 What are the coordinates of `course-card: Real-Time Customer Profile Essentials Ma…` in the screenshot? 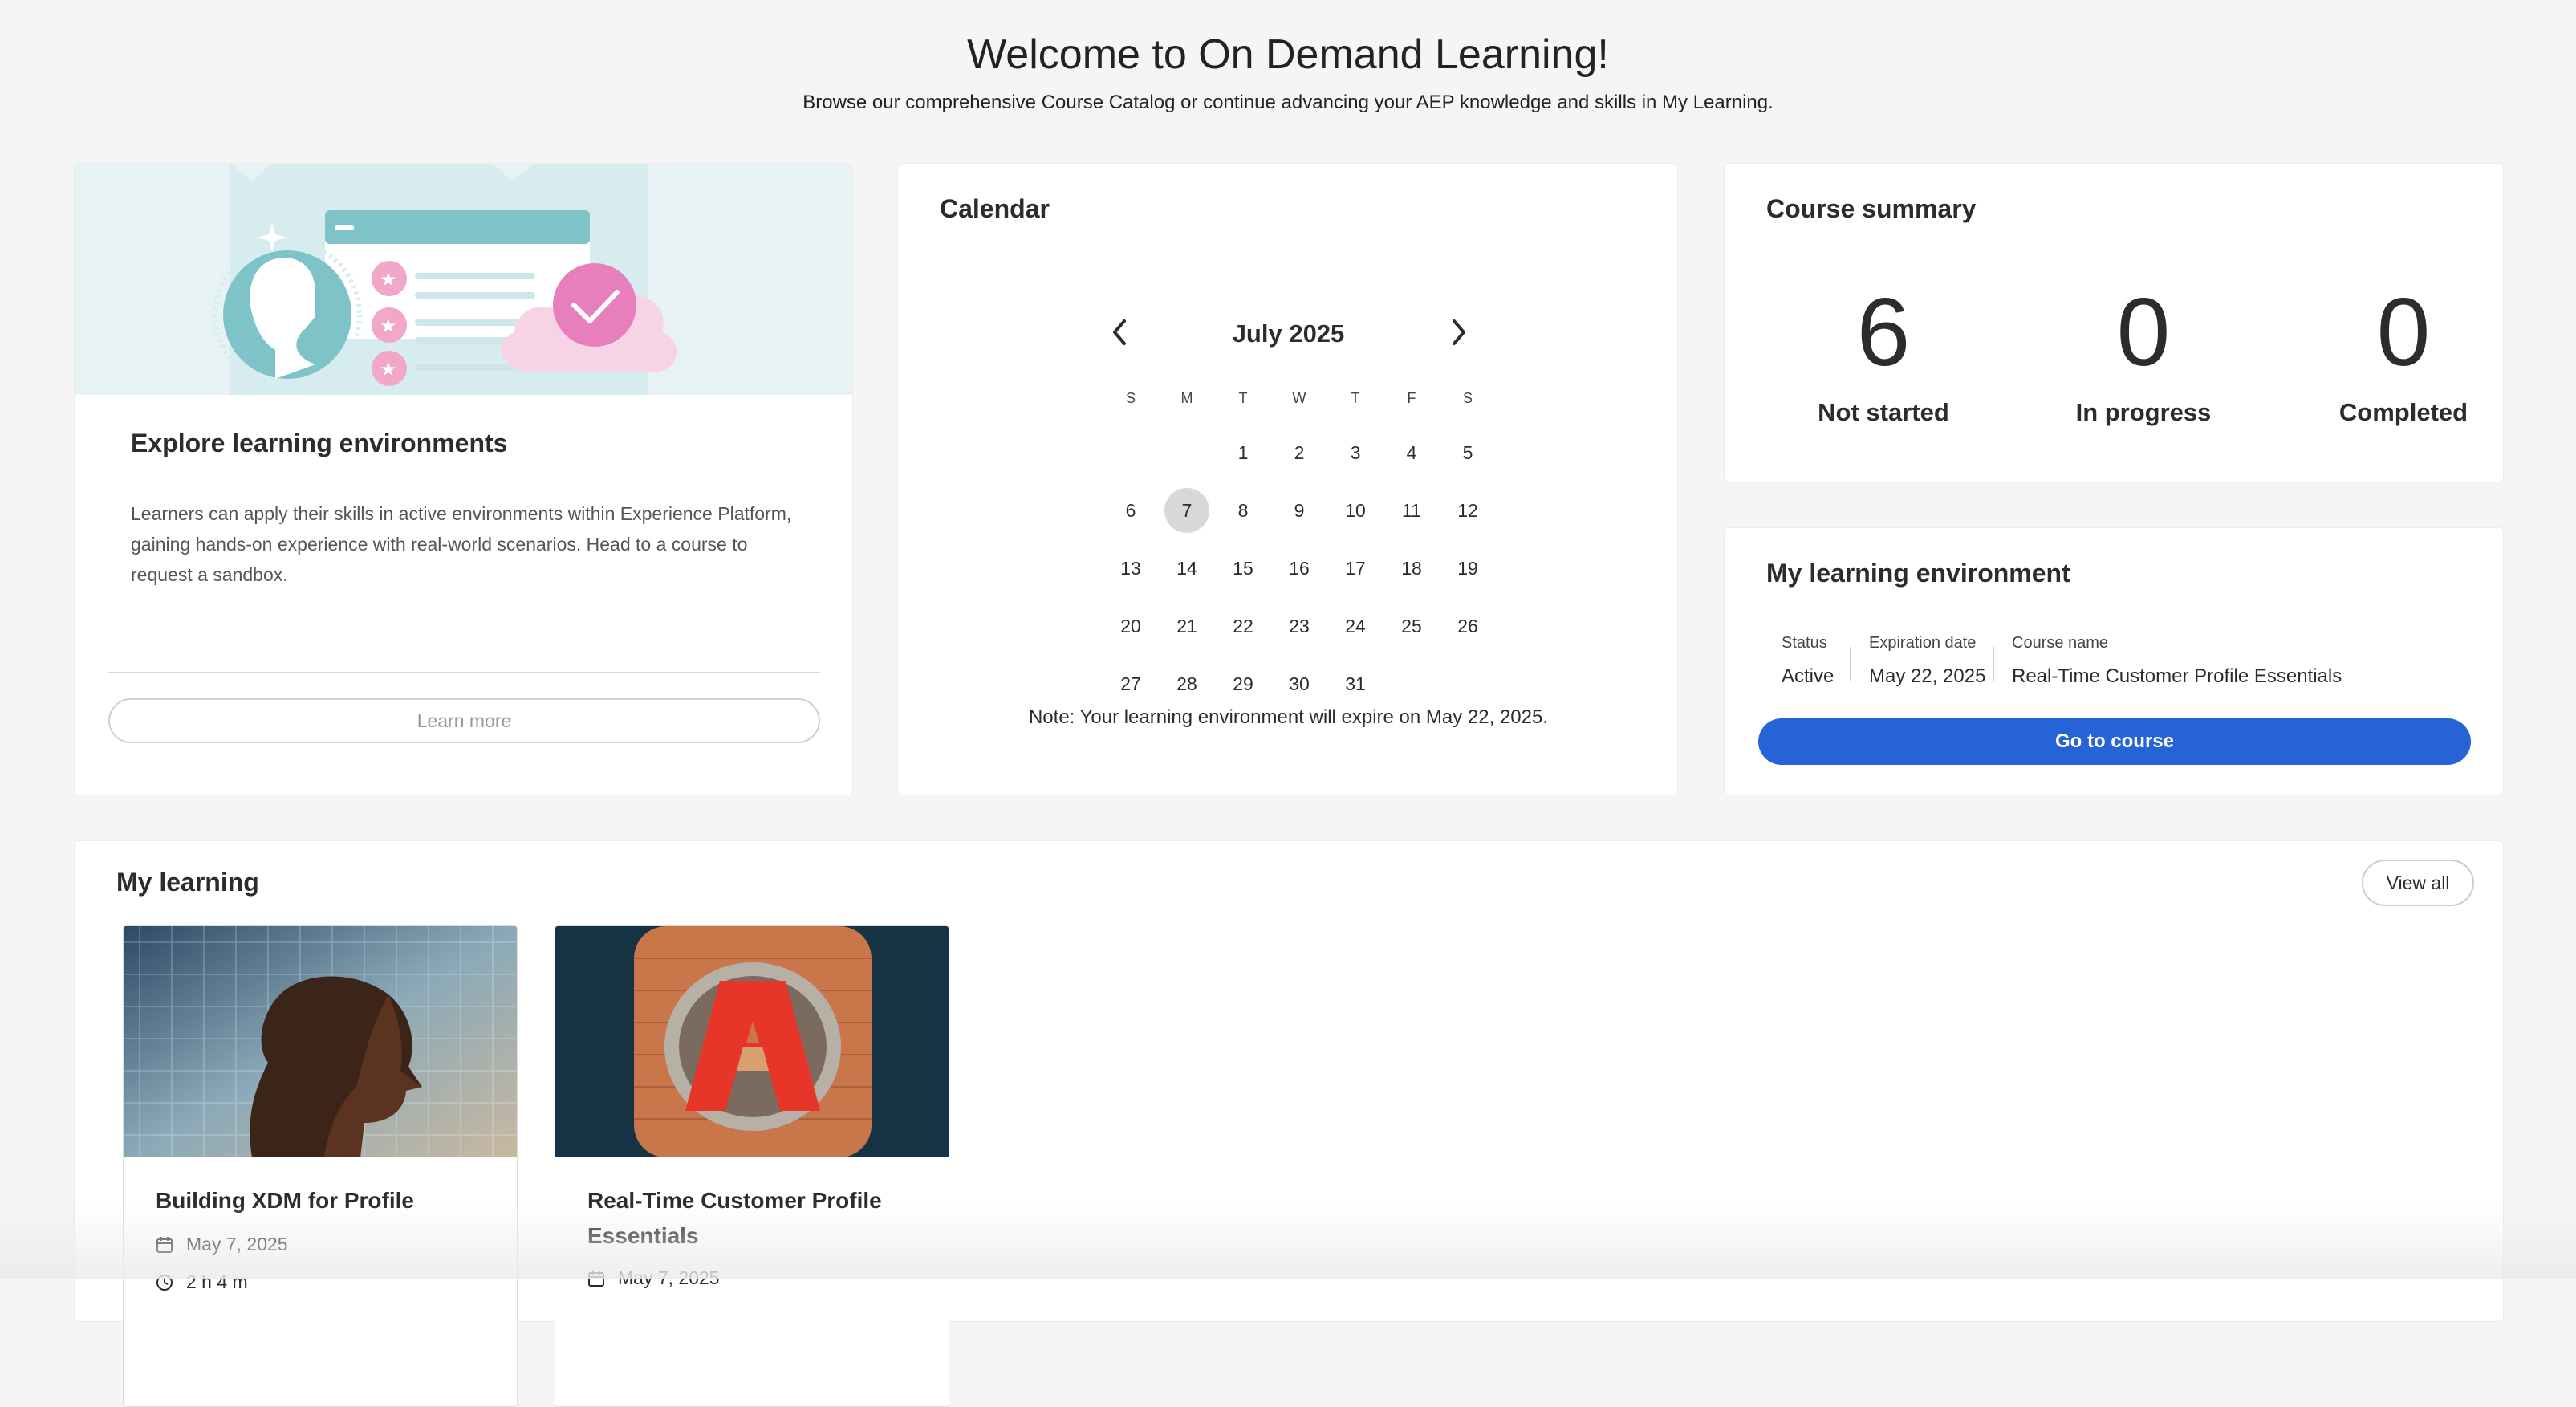 It's located at (752, 1166).